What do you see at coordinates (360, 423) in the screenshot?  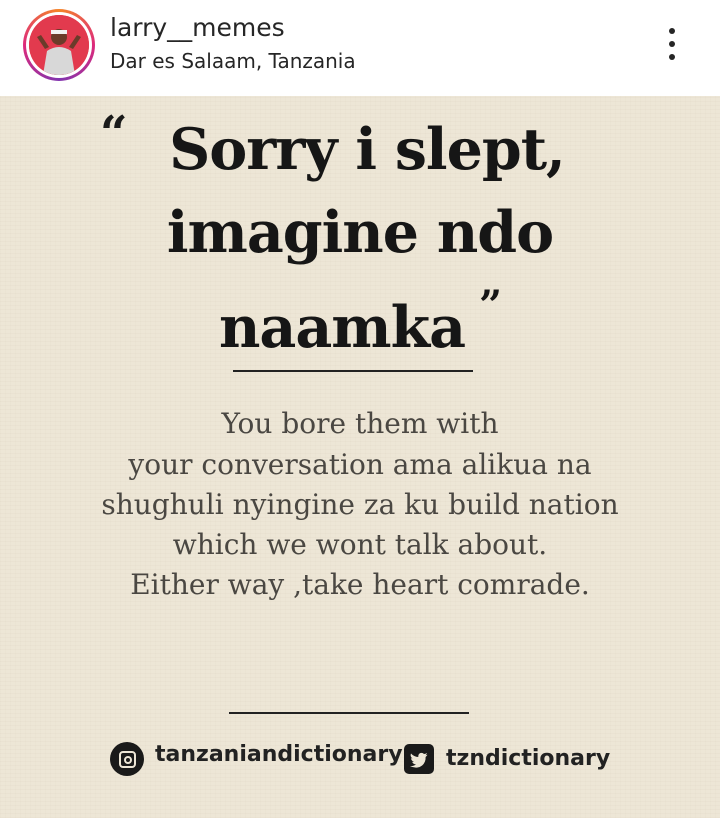 I see `body-line-1: You bore them with` at bounding box center [360, 423].